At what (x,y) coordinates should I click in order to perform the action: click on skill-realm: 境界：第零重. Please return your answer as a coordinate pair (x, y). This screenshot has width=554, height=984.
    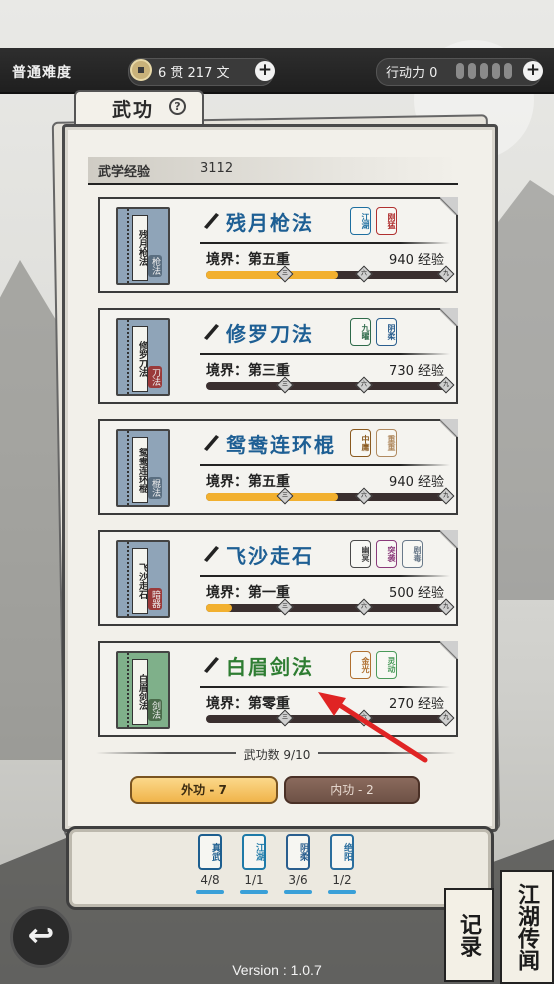
    Looking at the image, I should click on (248, 704).